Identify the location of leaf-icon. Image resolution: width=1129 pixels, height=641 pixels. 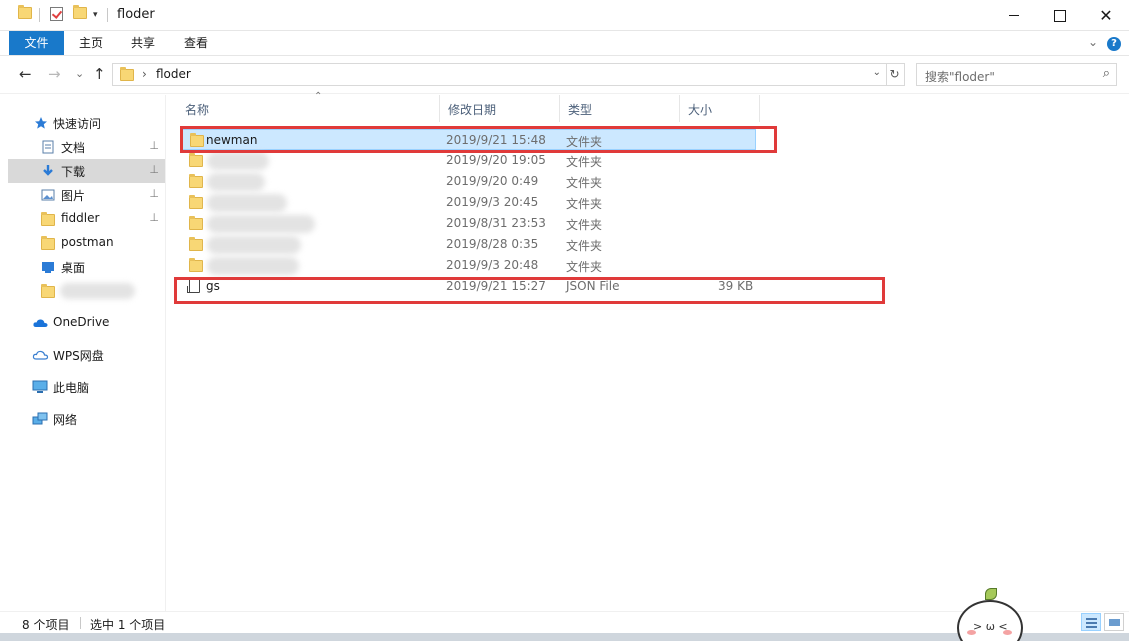
(991, 594).